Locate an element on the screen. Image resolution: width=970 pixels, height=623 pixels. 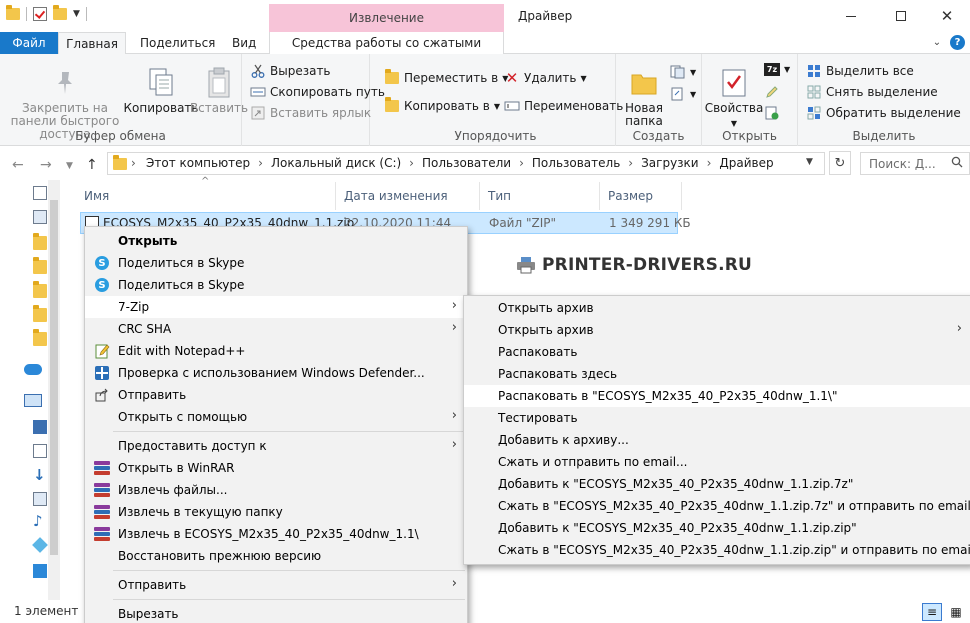
back-button: ← is located at coordinates (18, 165).